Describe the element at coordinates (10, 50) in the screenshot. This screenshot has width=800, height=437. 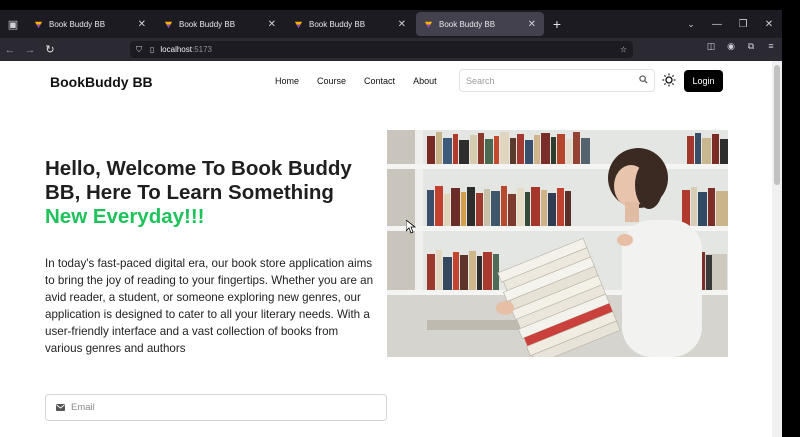
I see `back-arrow-icon: ←` at that location.